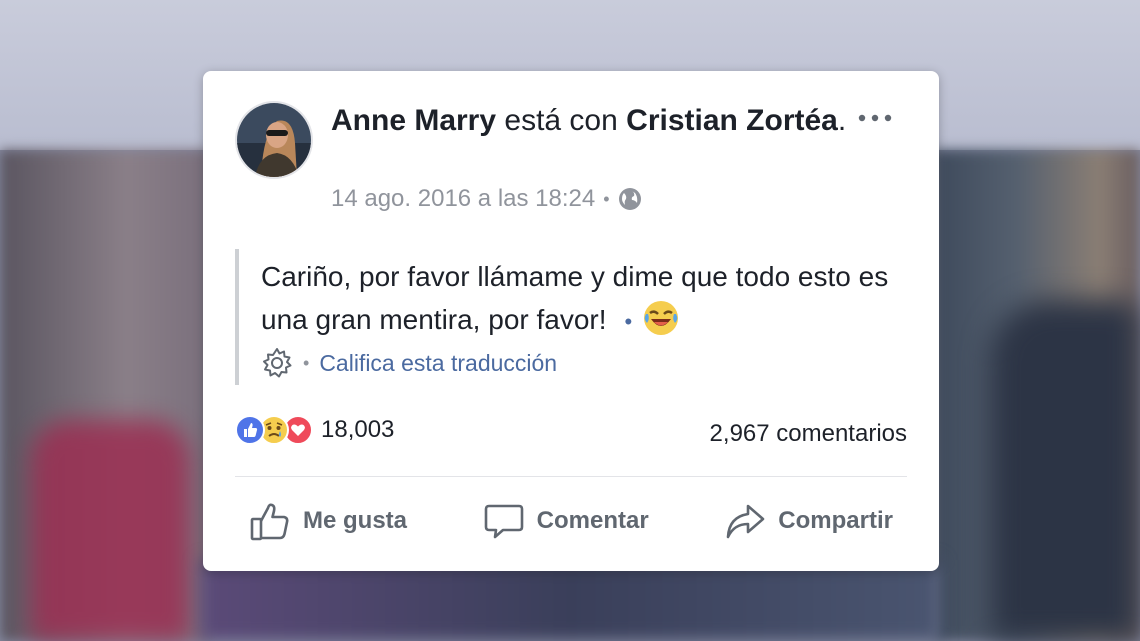 This screenshot has height=641, width=1140. Describe the element at coordinates (110, 530) in the screenshot. I see `background-left-shape` at that location.